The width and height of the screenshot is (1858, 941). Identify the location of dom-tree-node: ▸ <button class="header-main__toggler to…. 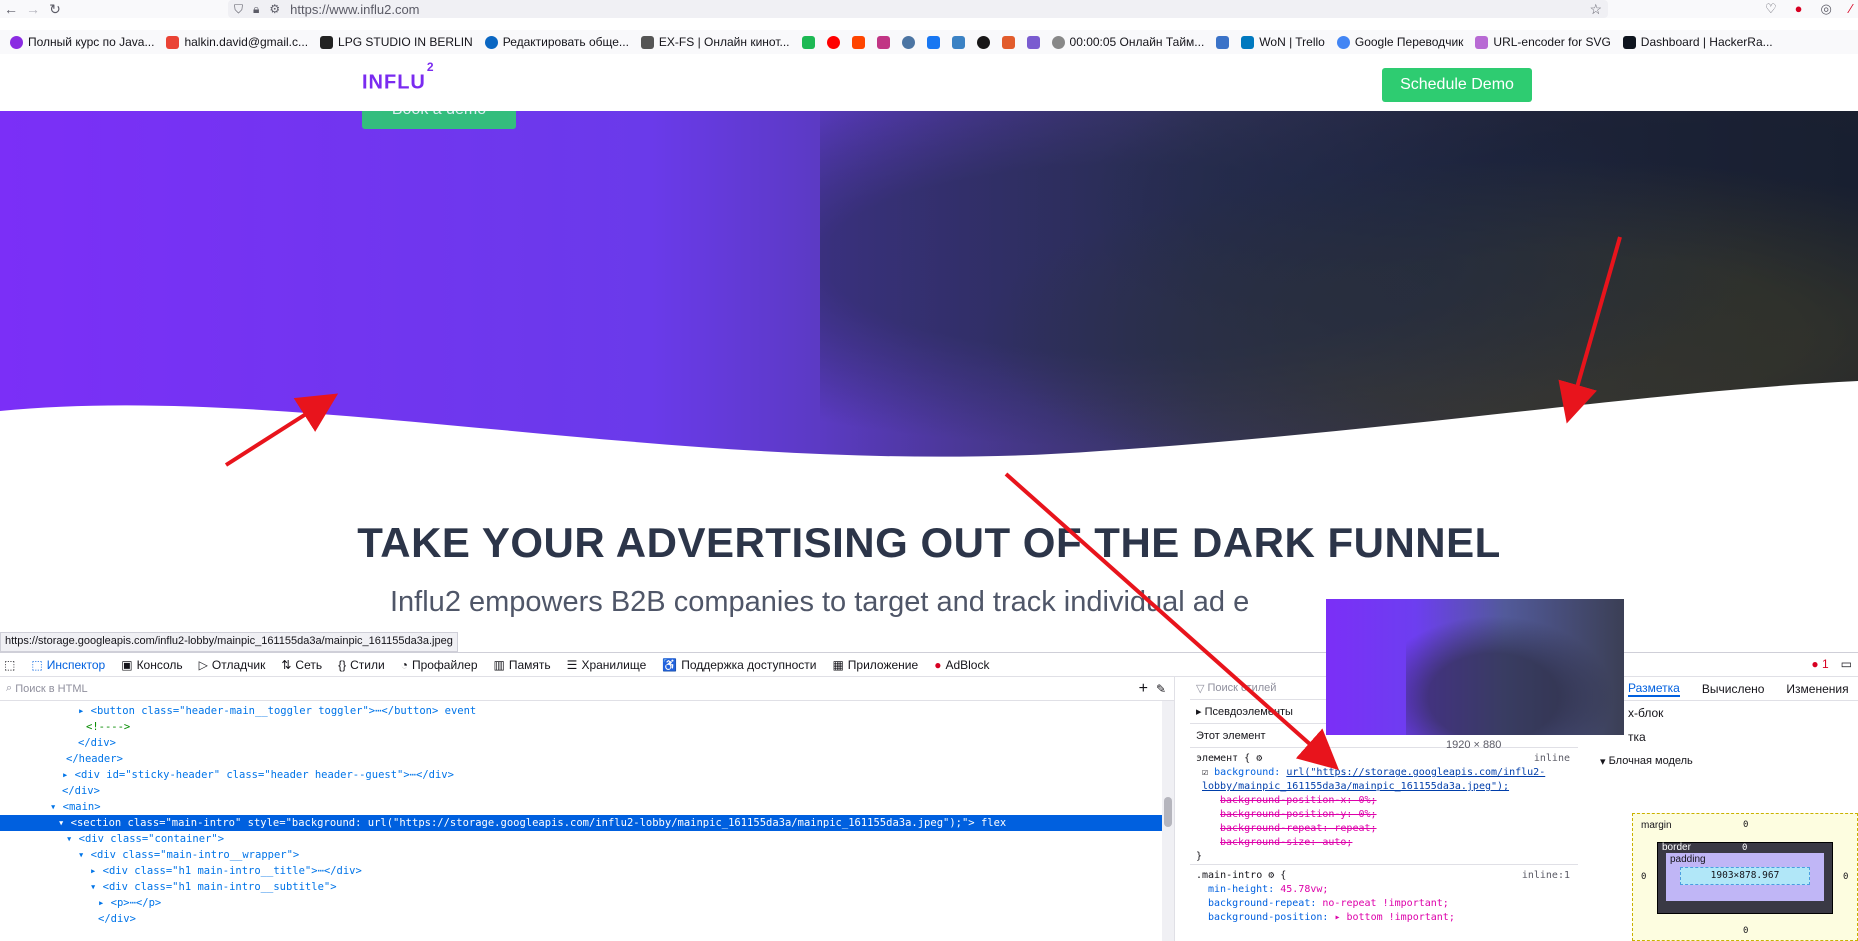
(587, 711).